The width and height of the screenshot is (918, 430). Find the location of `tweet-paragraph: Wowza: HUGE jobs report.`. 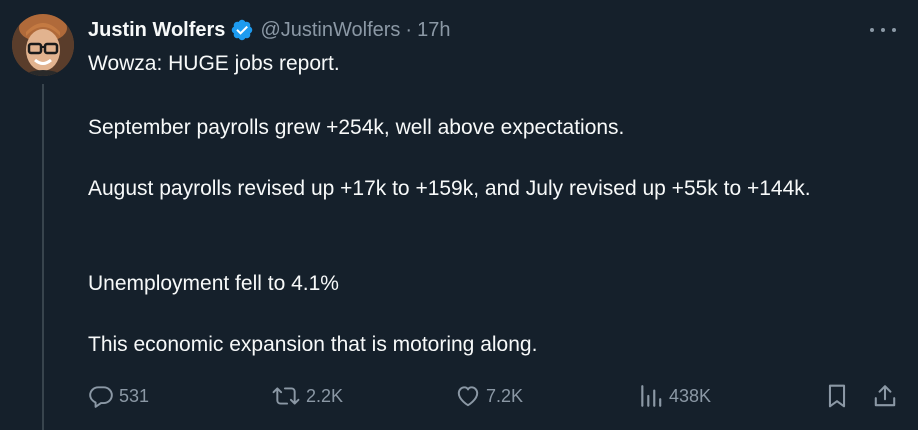

tweet-paragraph: Wowza: HUGE jobs report. is located at coordinates (214, 63).